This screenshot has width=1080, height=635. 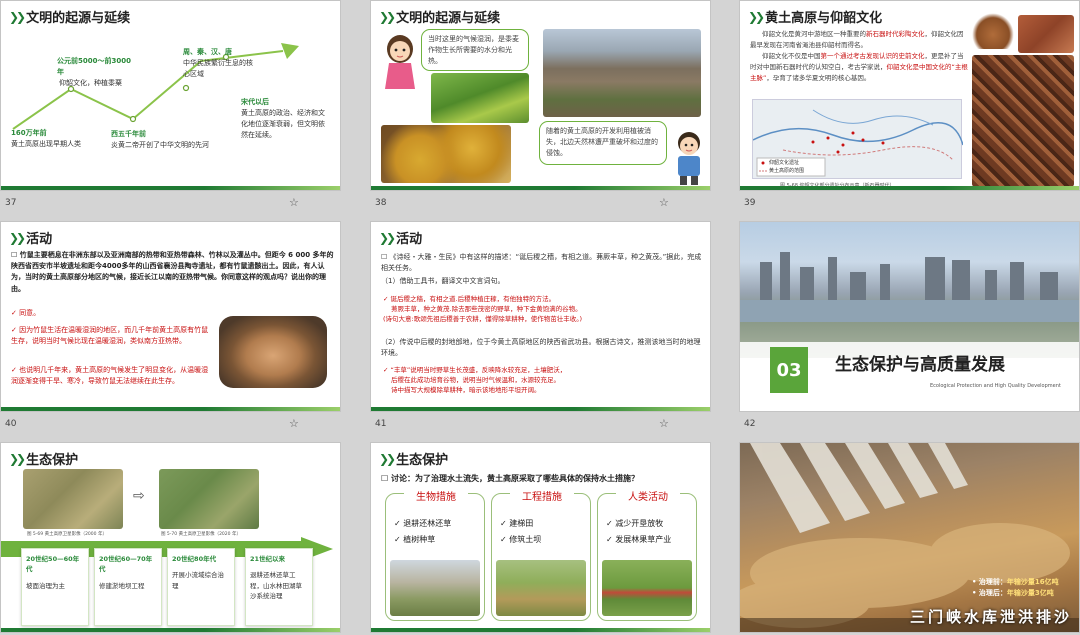 What do you see at coordinates (520, 539) in the screenshot?
I see `measure-item: ✓ 修筑土坝` at bounding box center [520, 539].